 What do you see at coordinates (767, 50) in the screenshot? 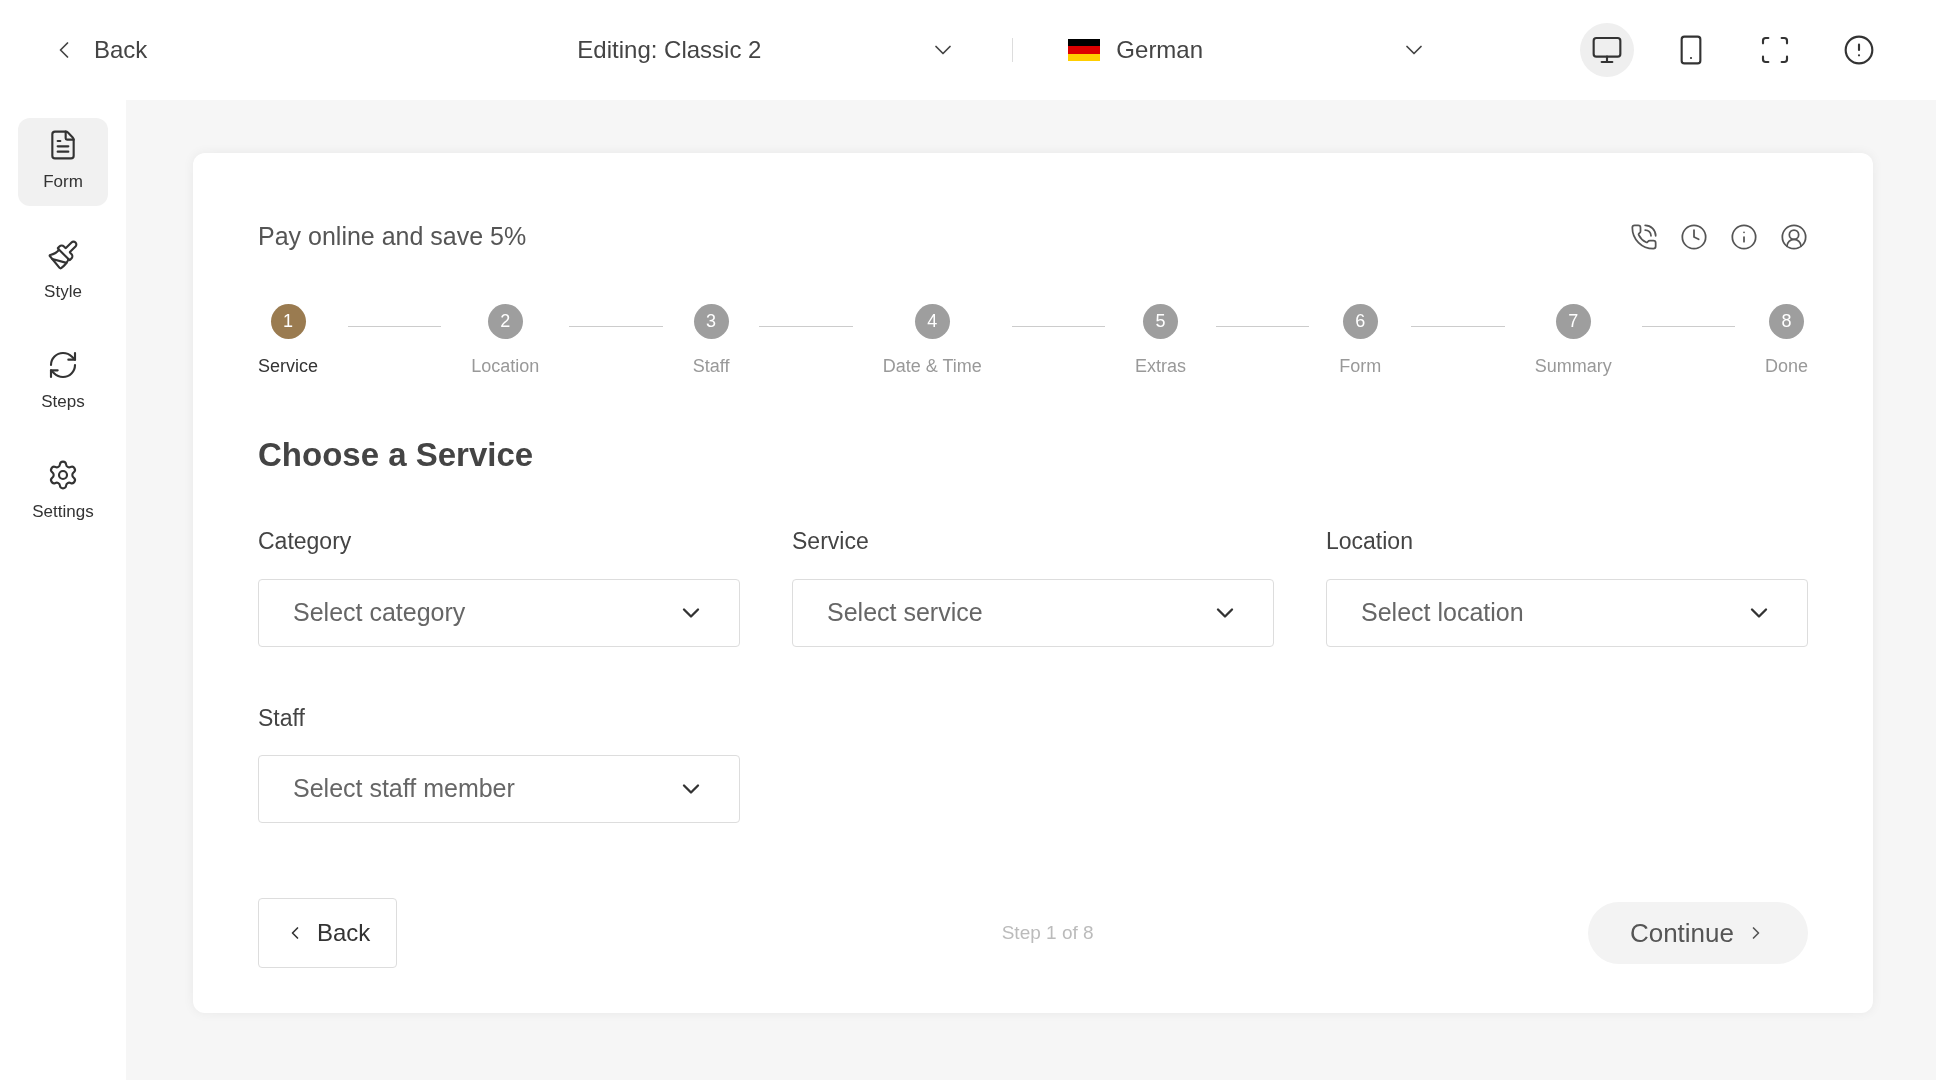
I see `template-dropdown: Editing: Classic 2` at bounding box center [767, 50].